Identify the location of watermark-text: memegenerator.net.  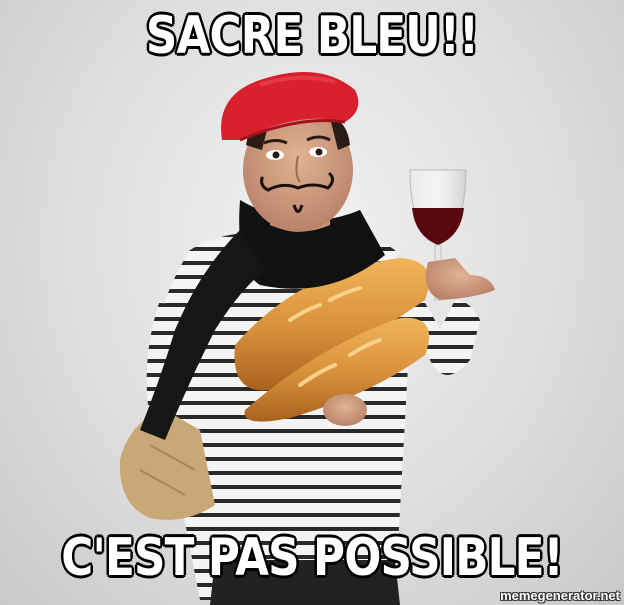
(560, 595).